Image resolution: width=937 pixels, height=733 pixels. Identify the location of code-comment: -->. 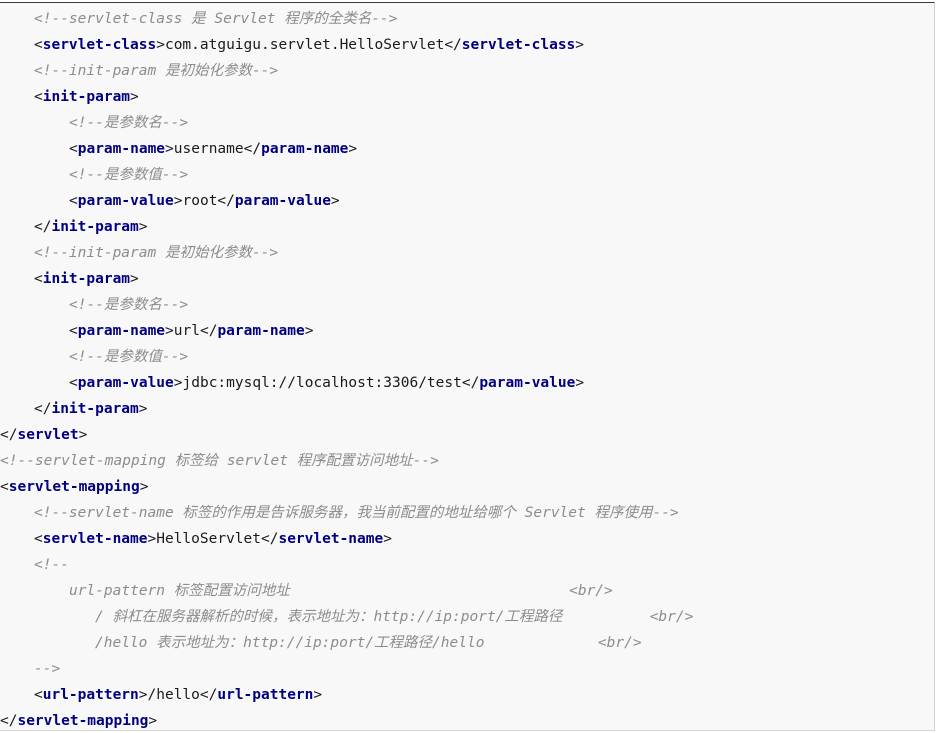
(47, 669).